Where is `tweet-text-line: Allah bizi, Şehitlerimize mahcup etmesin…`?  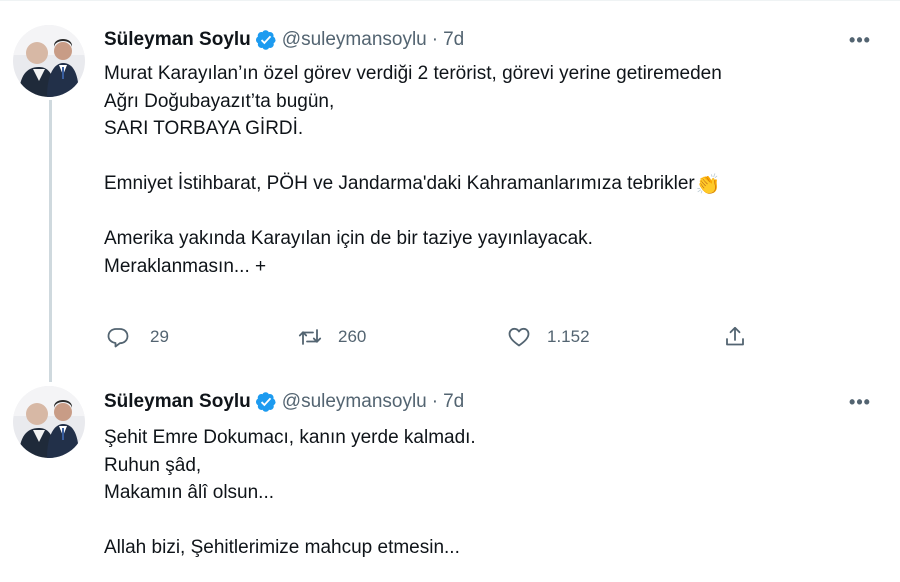
tweet-text-line: Allah bizi, Şehitlerimize mahcup etmesin… is located at coordinates (282, 547).